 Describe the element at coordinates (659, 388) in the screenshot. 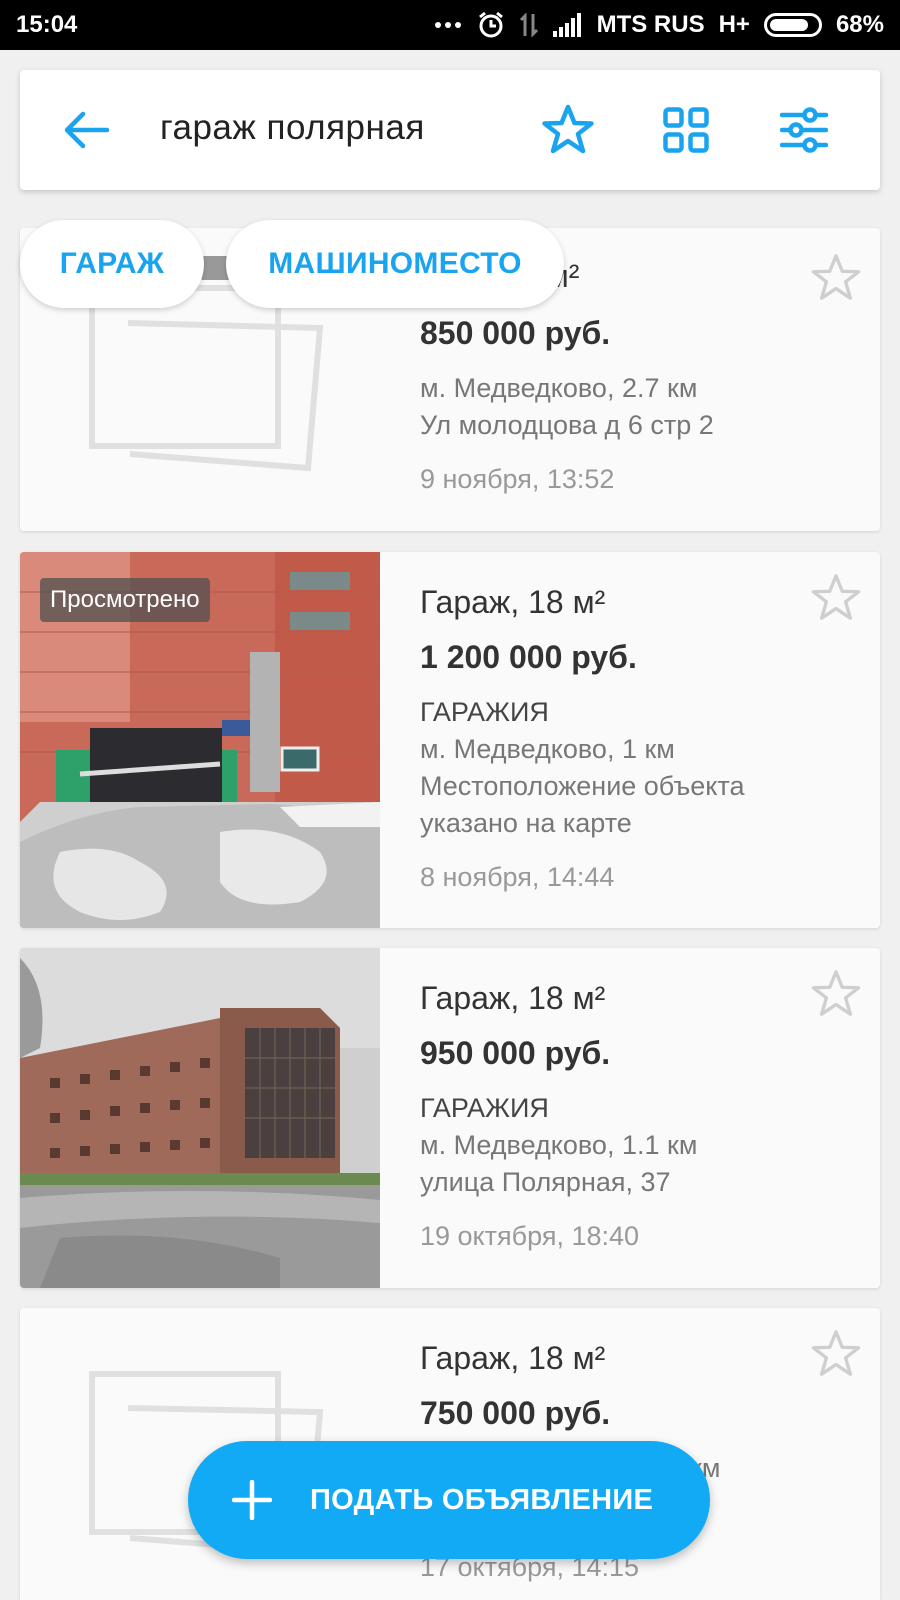

I see `listing-distance: 2.7 км` at that location.